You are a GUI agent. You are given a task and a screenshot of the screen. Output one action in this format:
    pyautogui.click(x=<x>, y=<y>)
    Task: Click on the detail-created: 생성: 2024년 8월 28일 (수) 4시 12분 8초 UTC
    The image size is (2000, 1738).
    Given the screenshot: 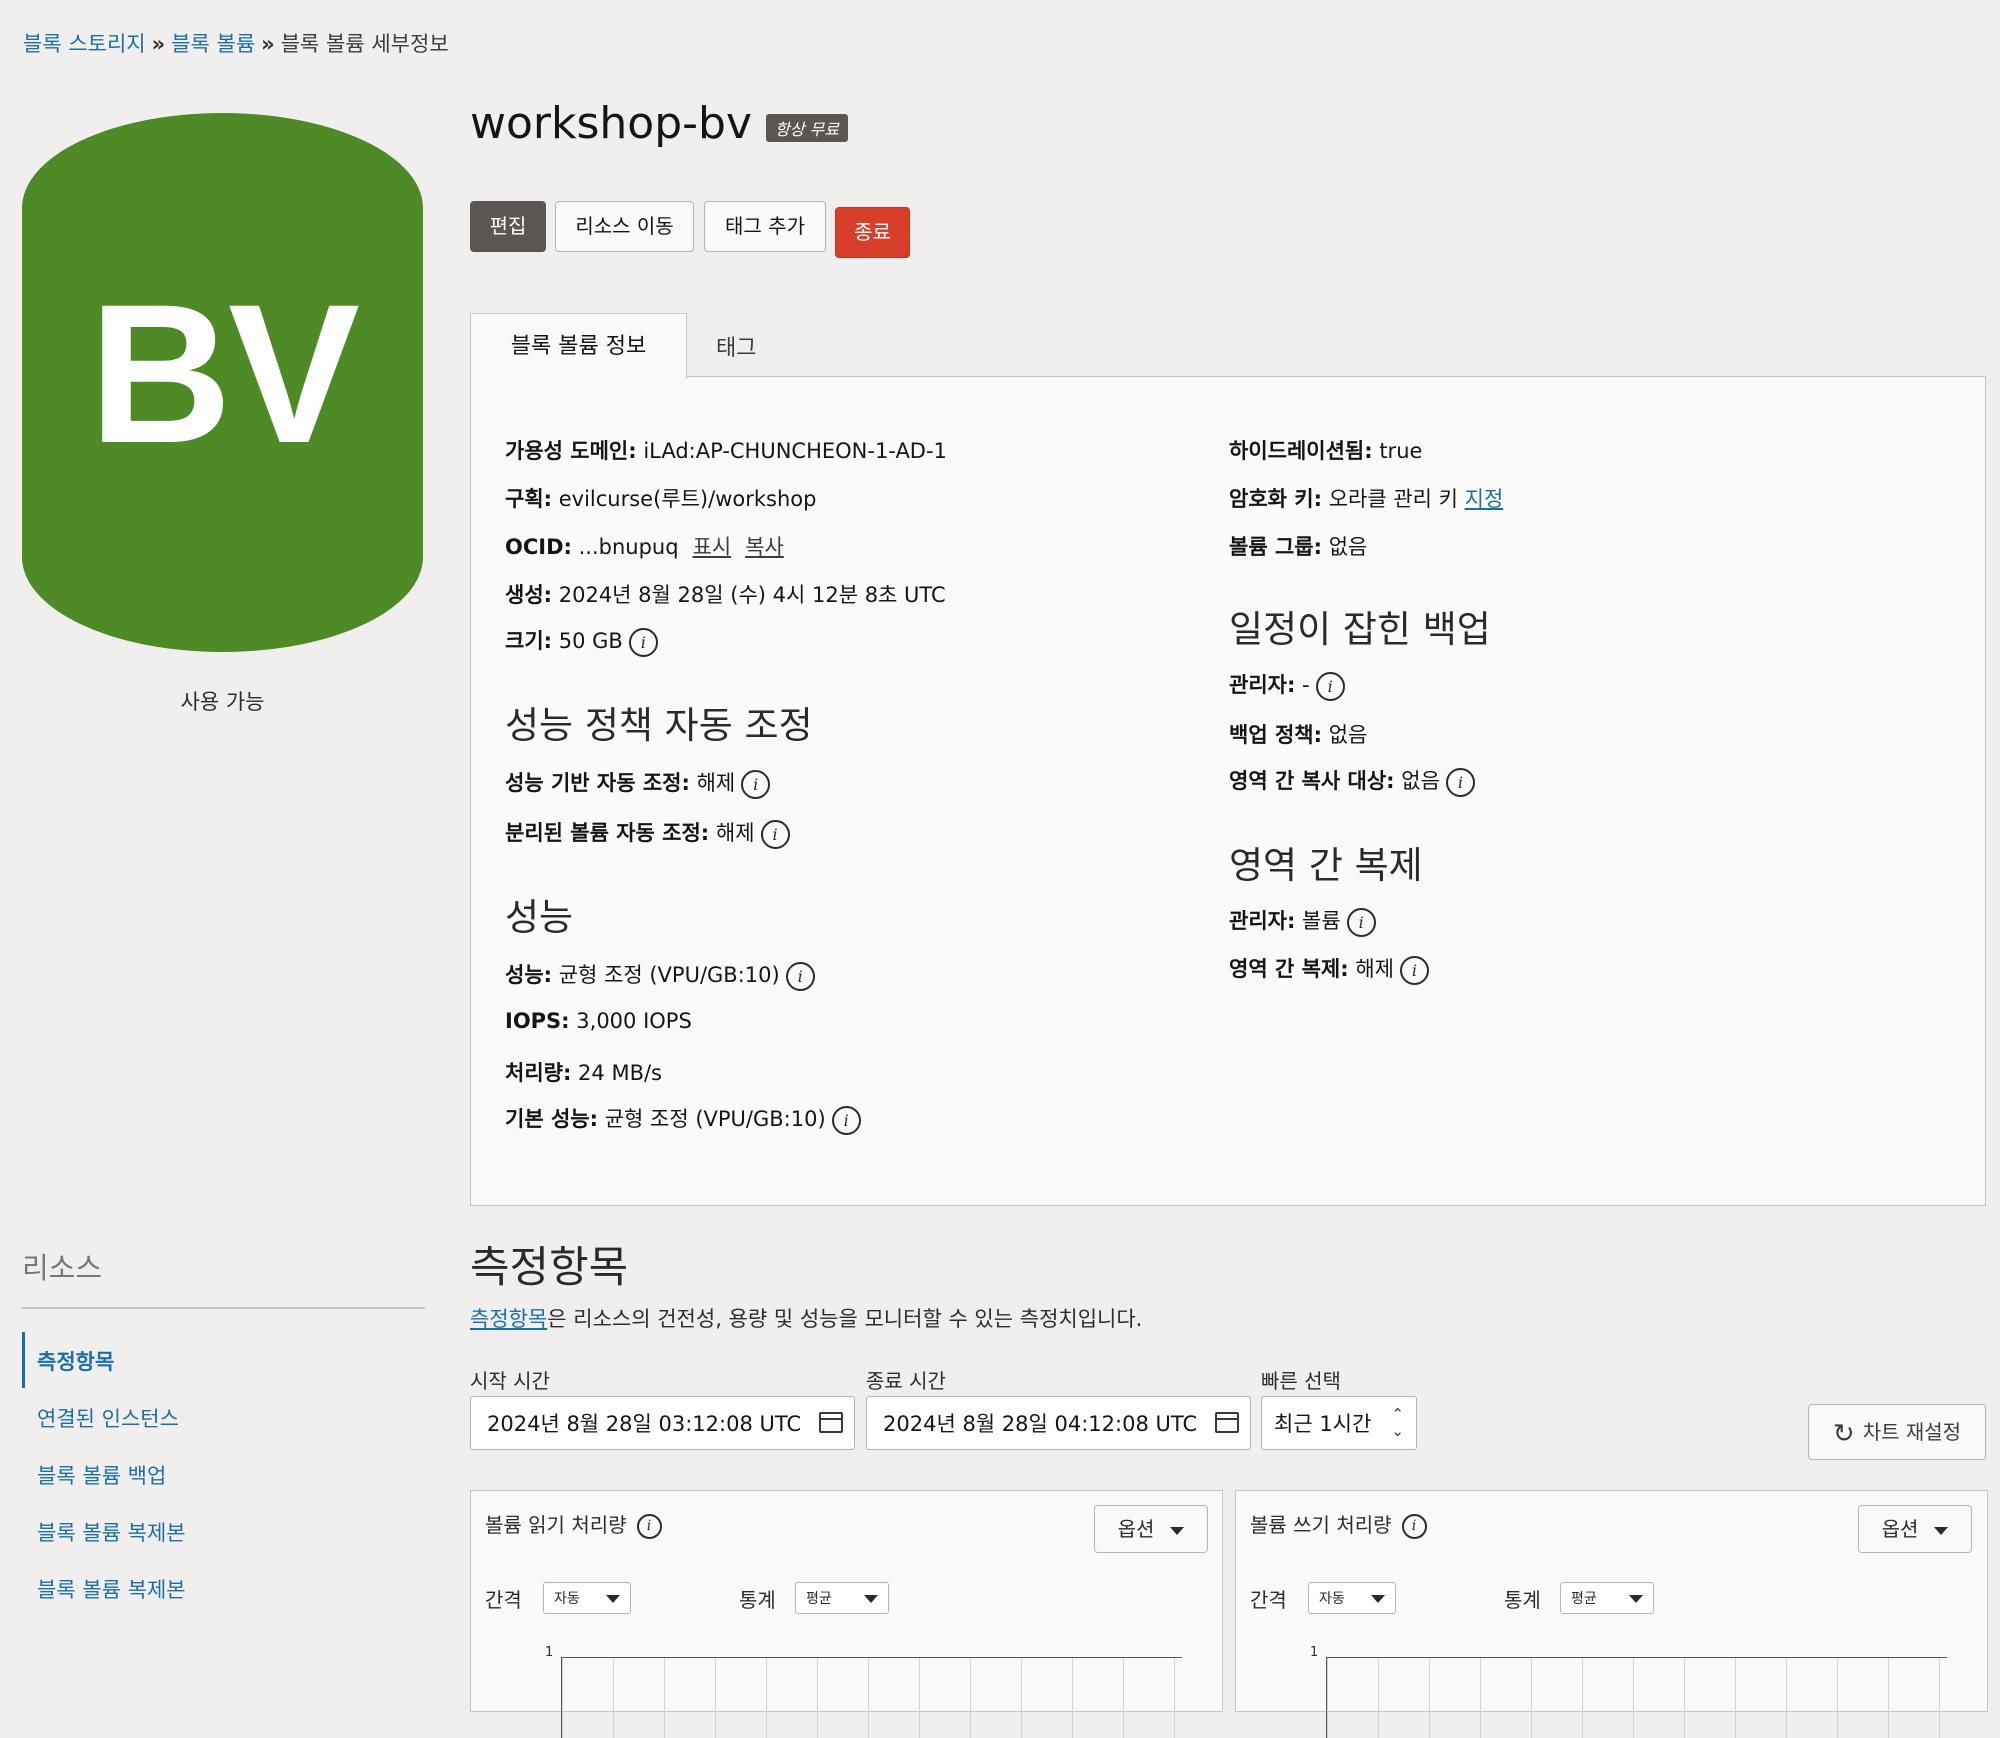 What is the action you would take?
    pyautogui.click(x=725, y=594)
    